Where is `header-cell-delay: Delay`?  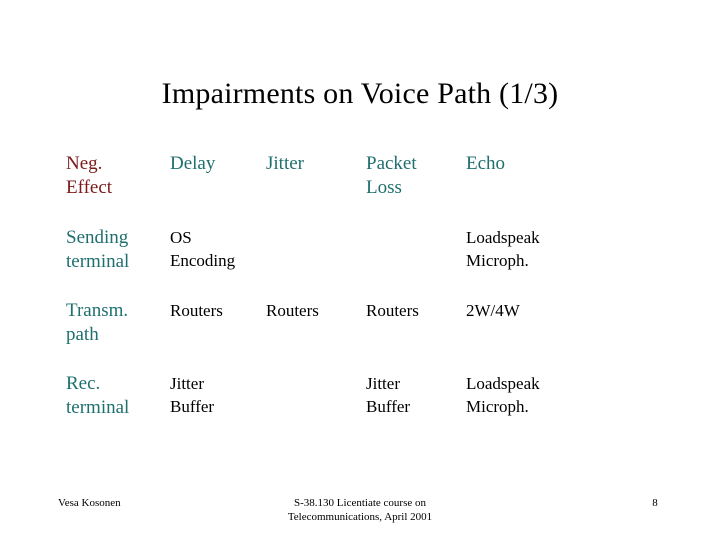 header-cell-delay: Delay is located at coordinates (218, 188).